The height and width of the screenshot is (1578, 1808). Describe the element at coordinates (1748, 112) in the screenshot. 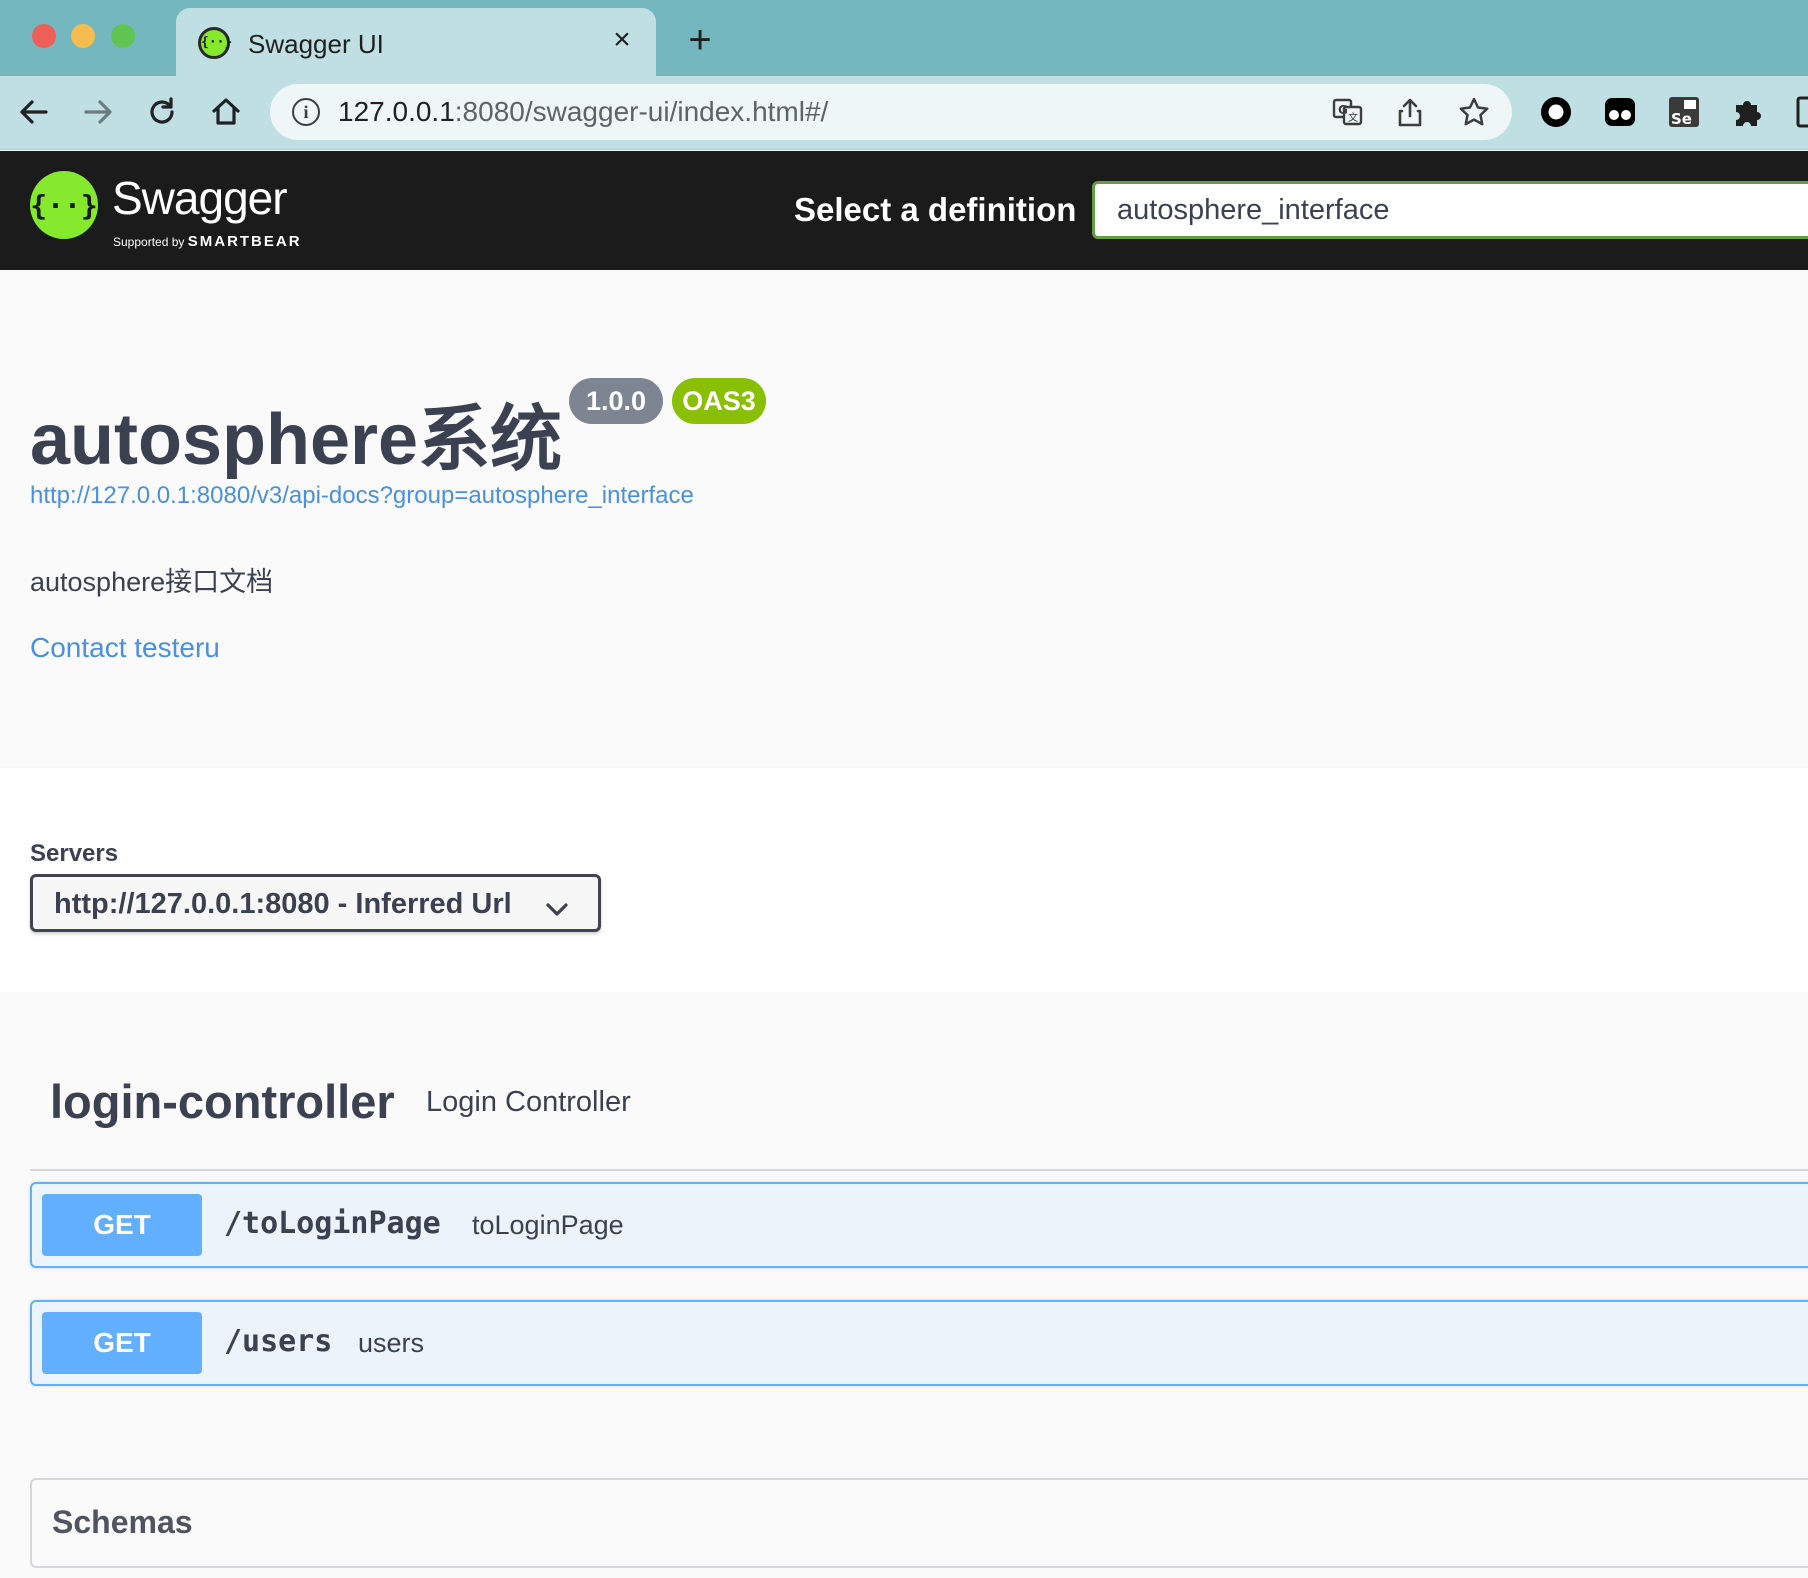

I see `puzzle-icon` at that location.